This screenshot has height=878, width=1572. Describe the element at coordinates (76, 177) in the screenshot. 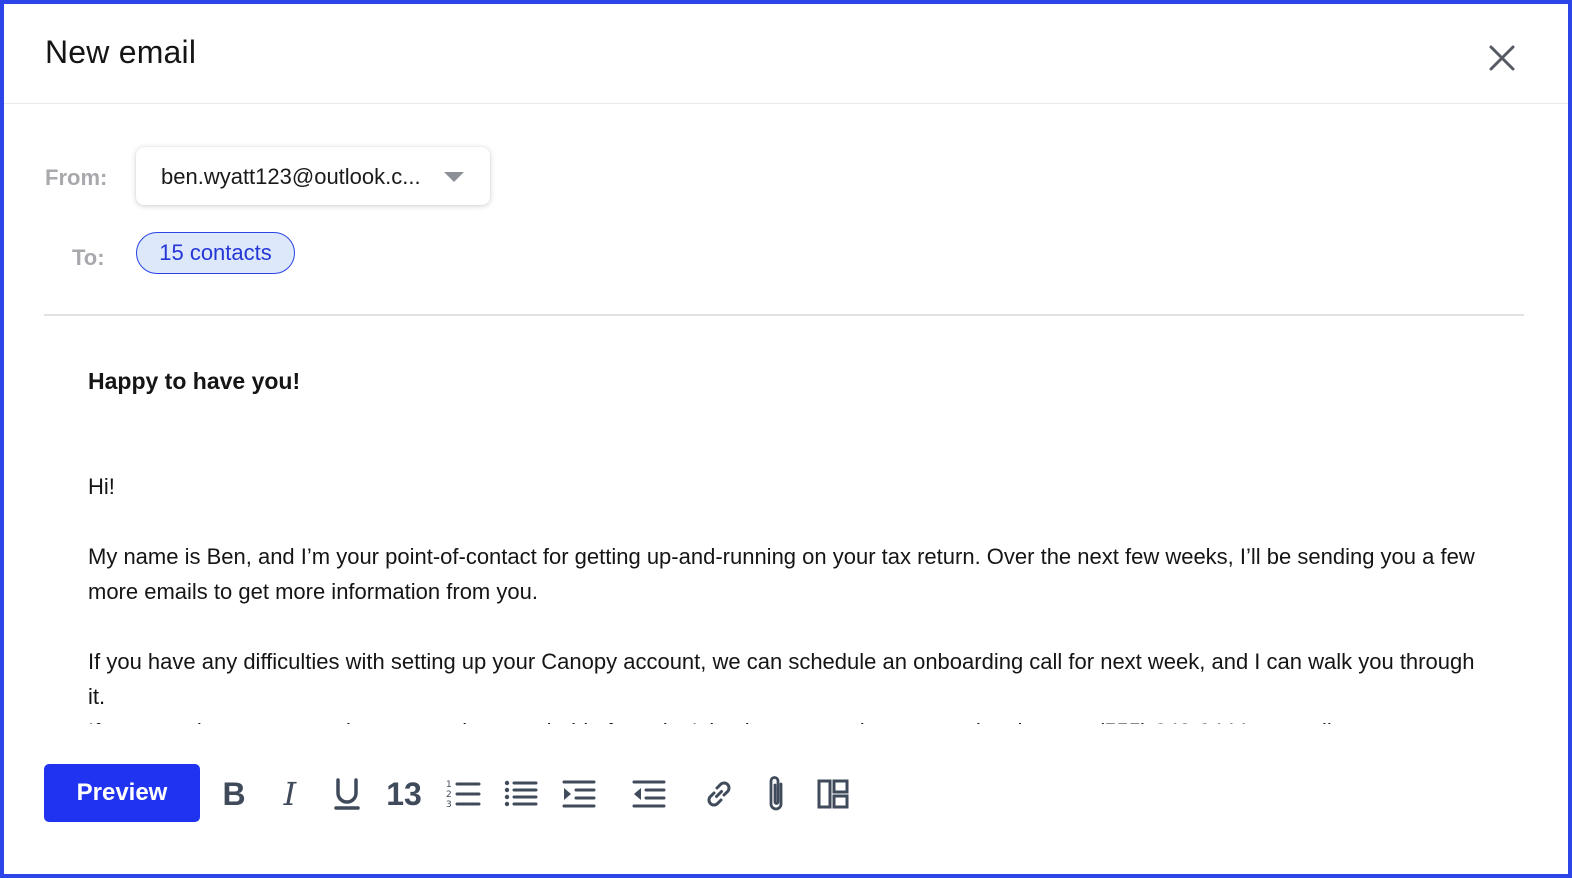

I see `from-label: From:` at that location.